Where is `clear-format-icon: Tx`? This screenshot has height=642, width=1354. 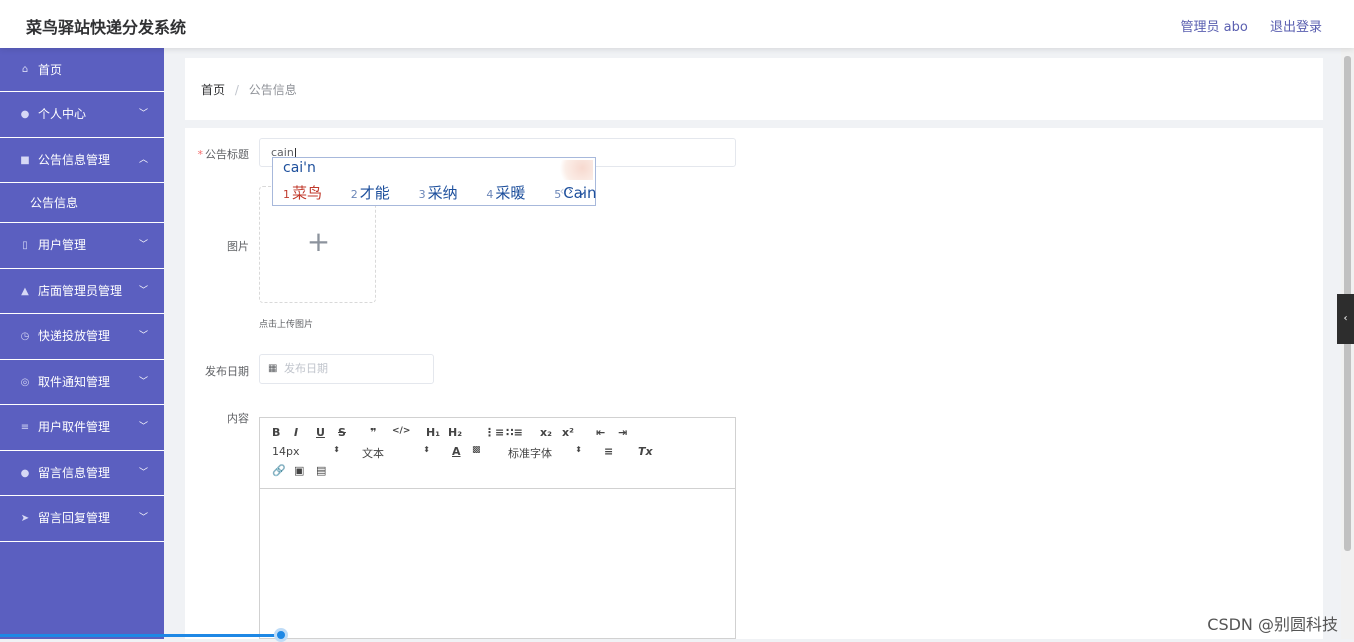 clear-format-icon: Tx is located at coordinates (645, 451).